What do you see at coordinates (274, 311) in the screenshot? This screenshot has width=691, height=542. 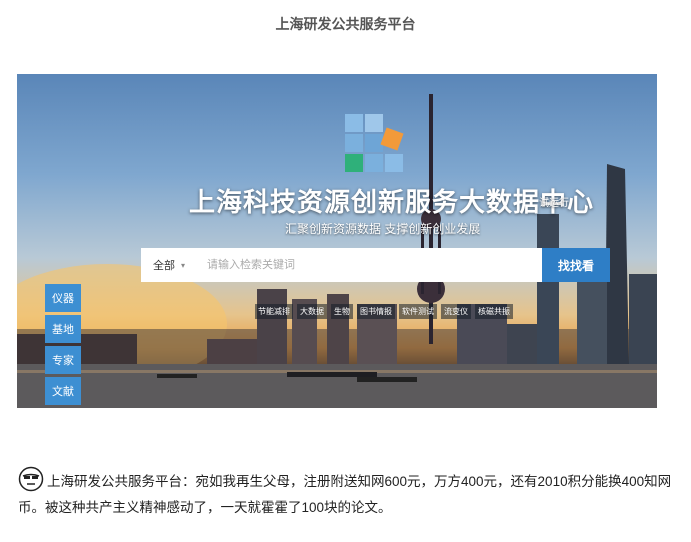 I see `tag-item: 节能减排` at bounding box center [274, 311].